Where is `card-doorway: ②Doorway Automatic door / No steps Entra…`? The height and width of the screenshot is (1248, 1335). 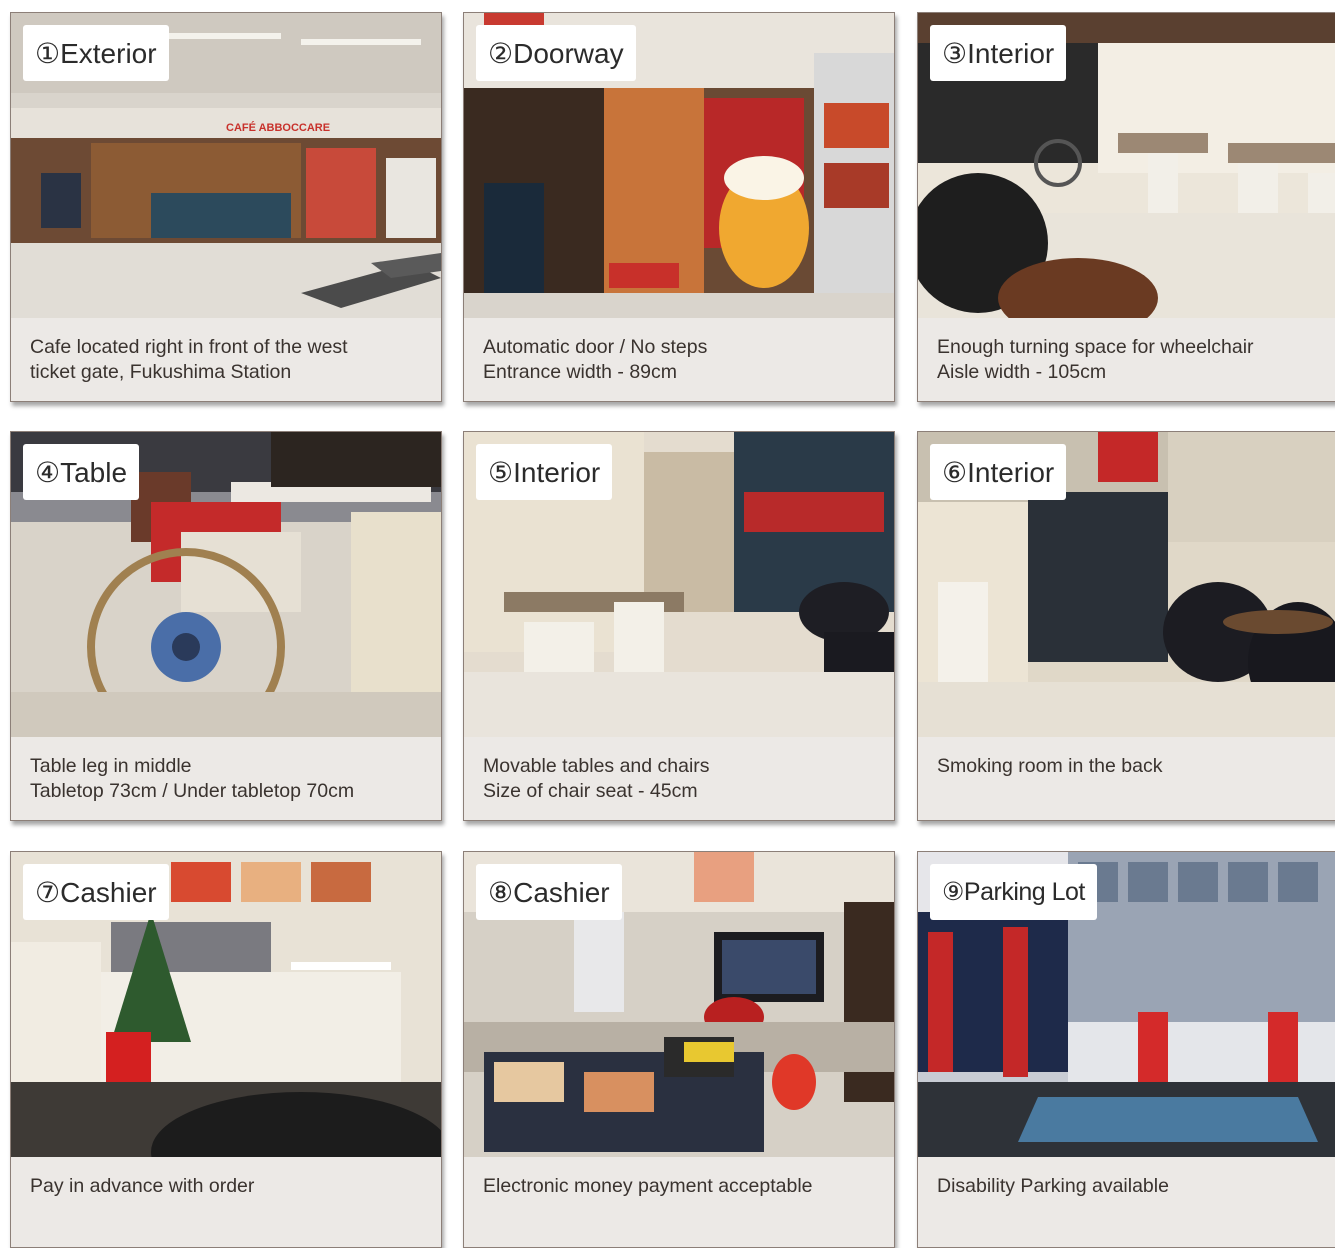 card-doorway: ②Doorway Automatic door / No steps Entra… is located at coordinates (679, 207).